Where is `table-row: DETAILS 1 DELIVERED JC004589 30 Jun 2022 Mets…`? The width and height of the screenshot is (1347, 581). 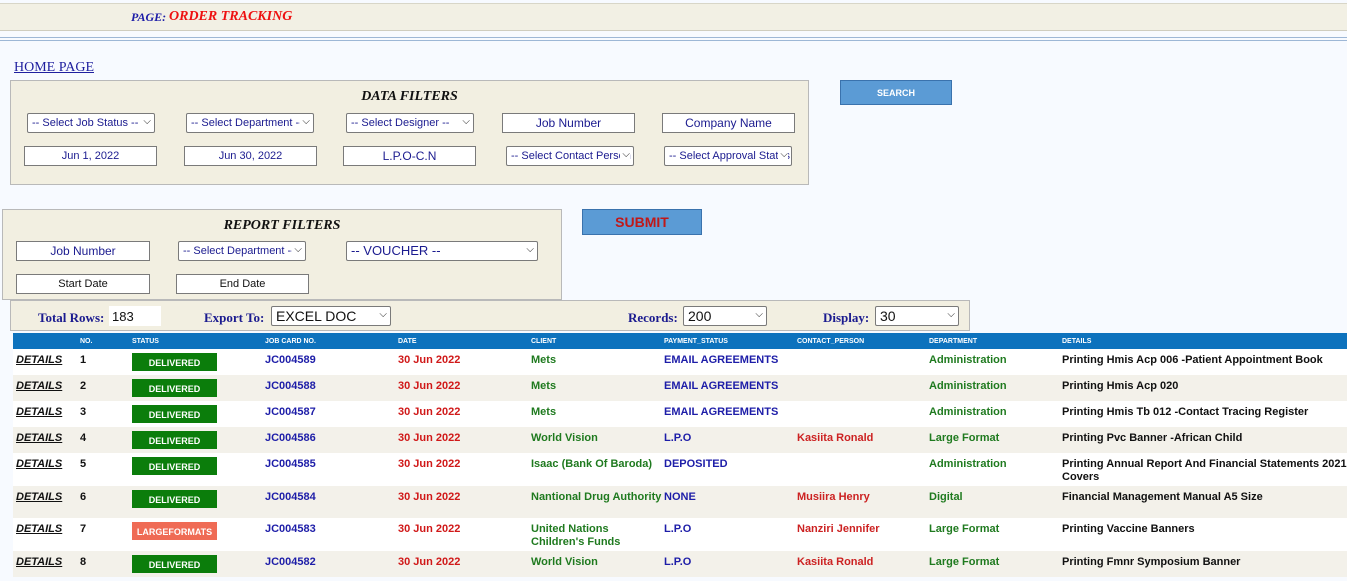 table-row: DETAILS 1 DELIVERED JC004589 30 Jun 2022 Mets… is located at coordinates (680, 362).